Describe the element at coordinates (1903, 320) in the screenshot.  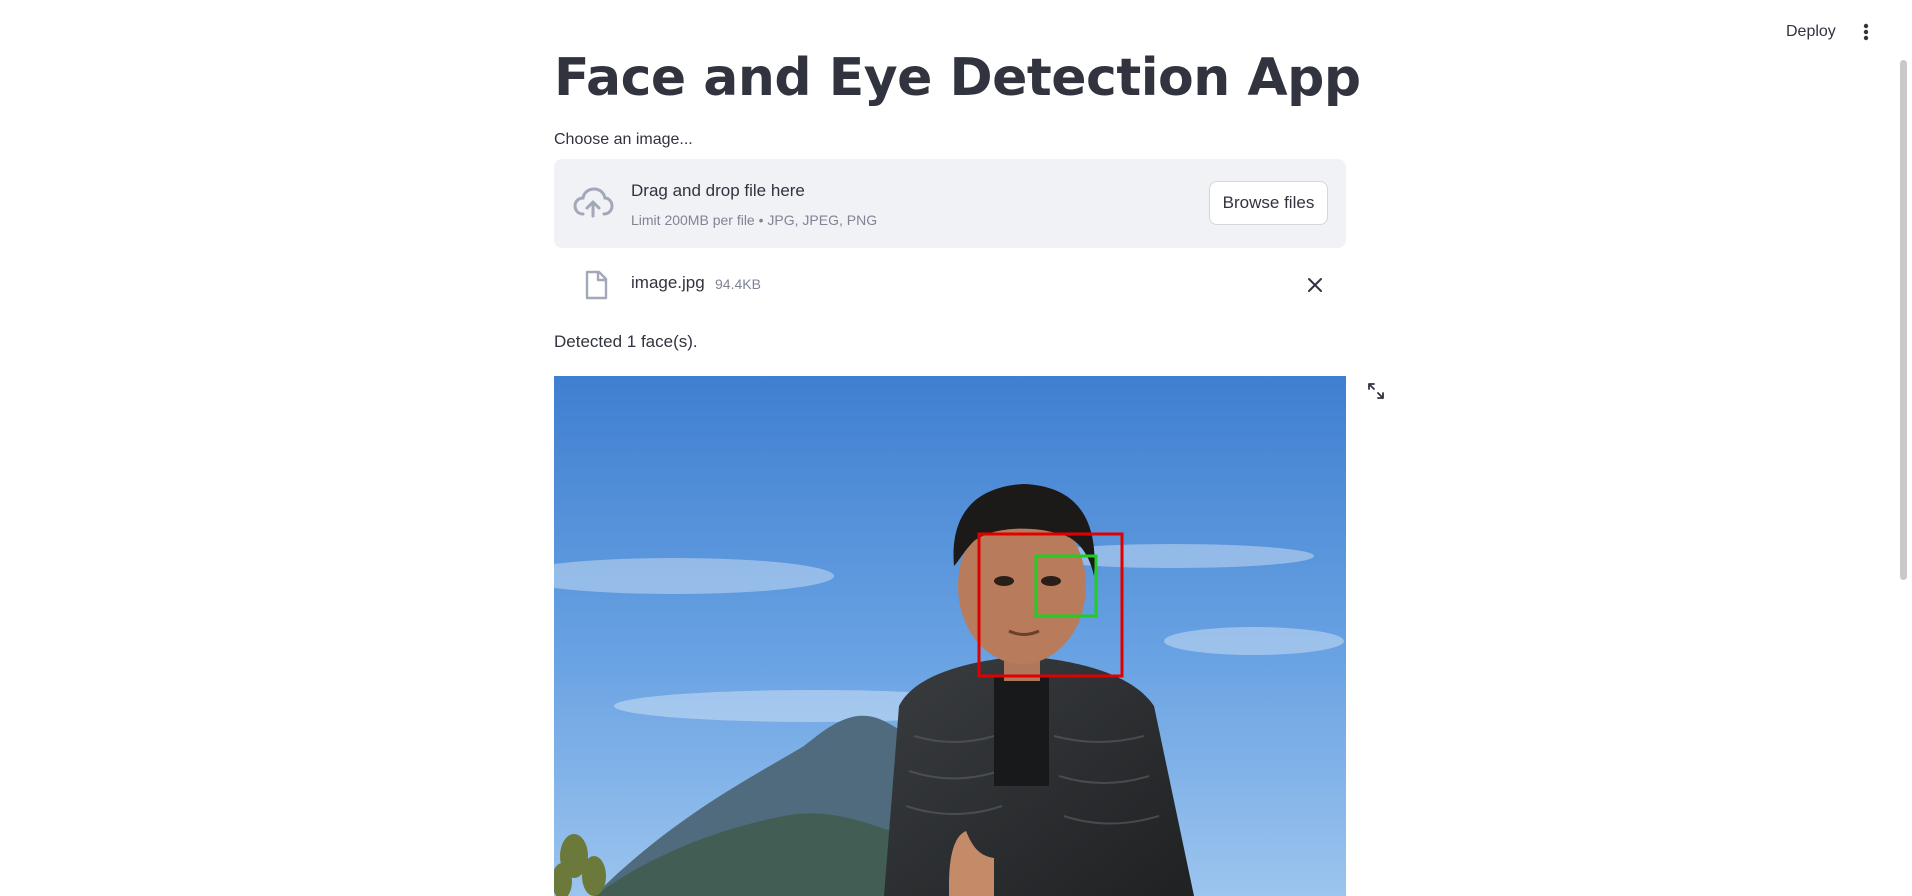
I see `scrollbar` at that location.